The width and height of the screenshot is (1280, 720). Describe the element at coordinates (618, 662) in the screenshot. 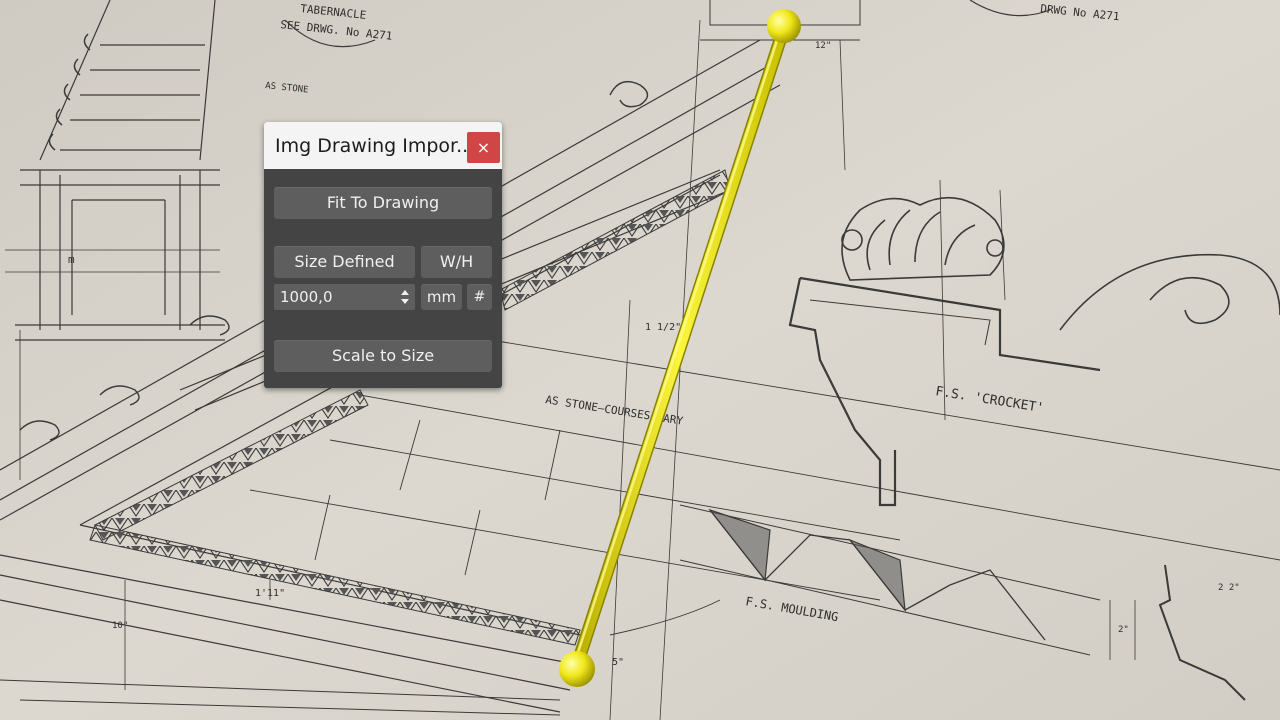

I see `label-dim-5: 5"` at that location.